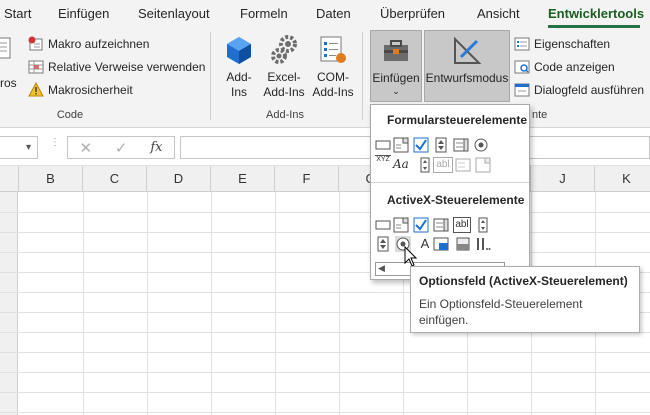  Describe the element at coordinates (80, 90) in the screenshot. I see `macro-security-button: Makrosicherheit` at that location.